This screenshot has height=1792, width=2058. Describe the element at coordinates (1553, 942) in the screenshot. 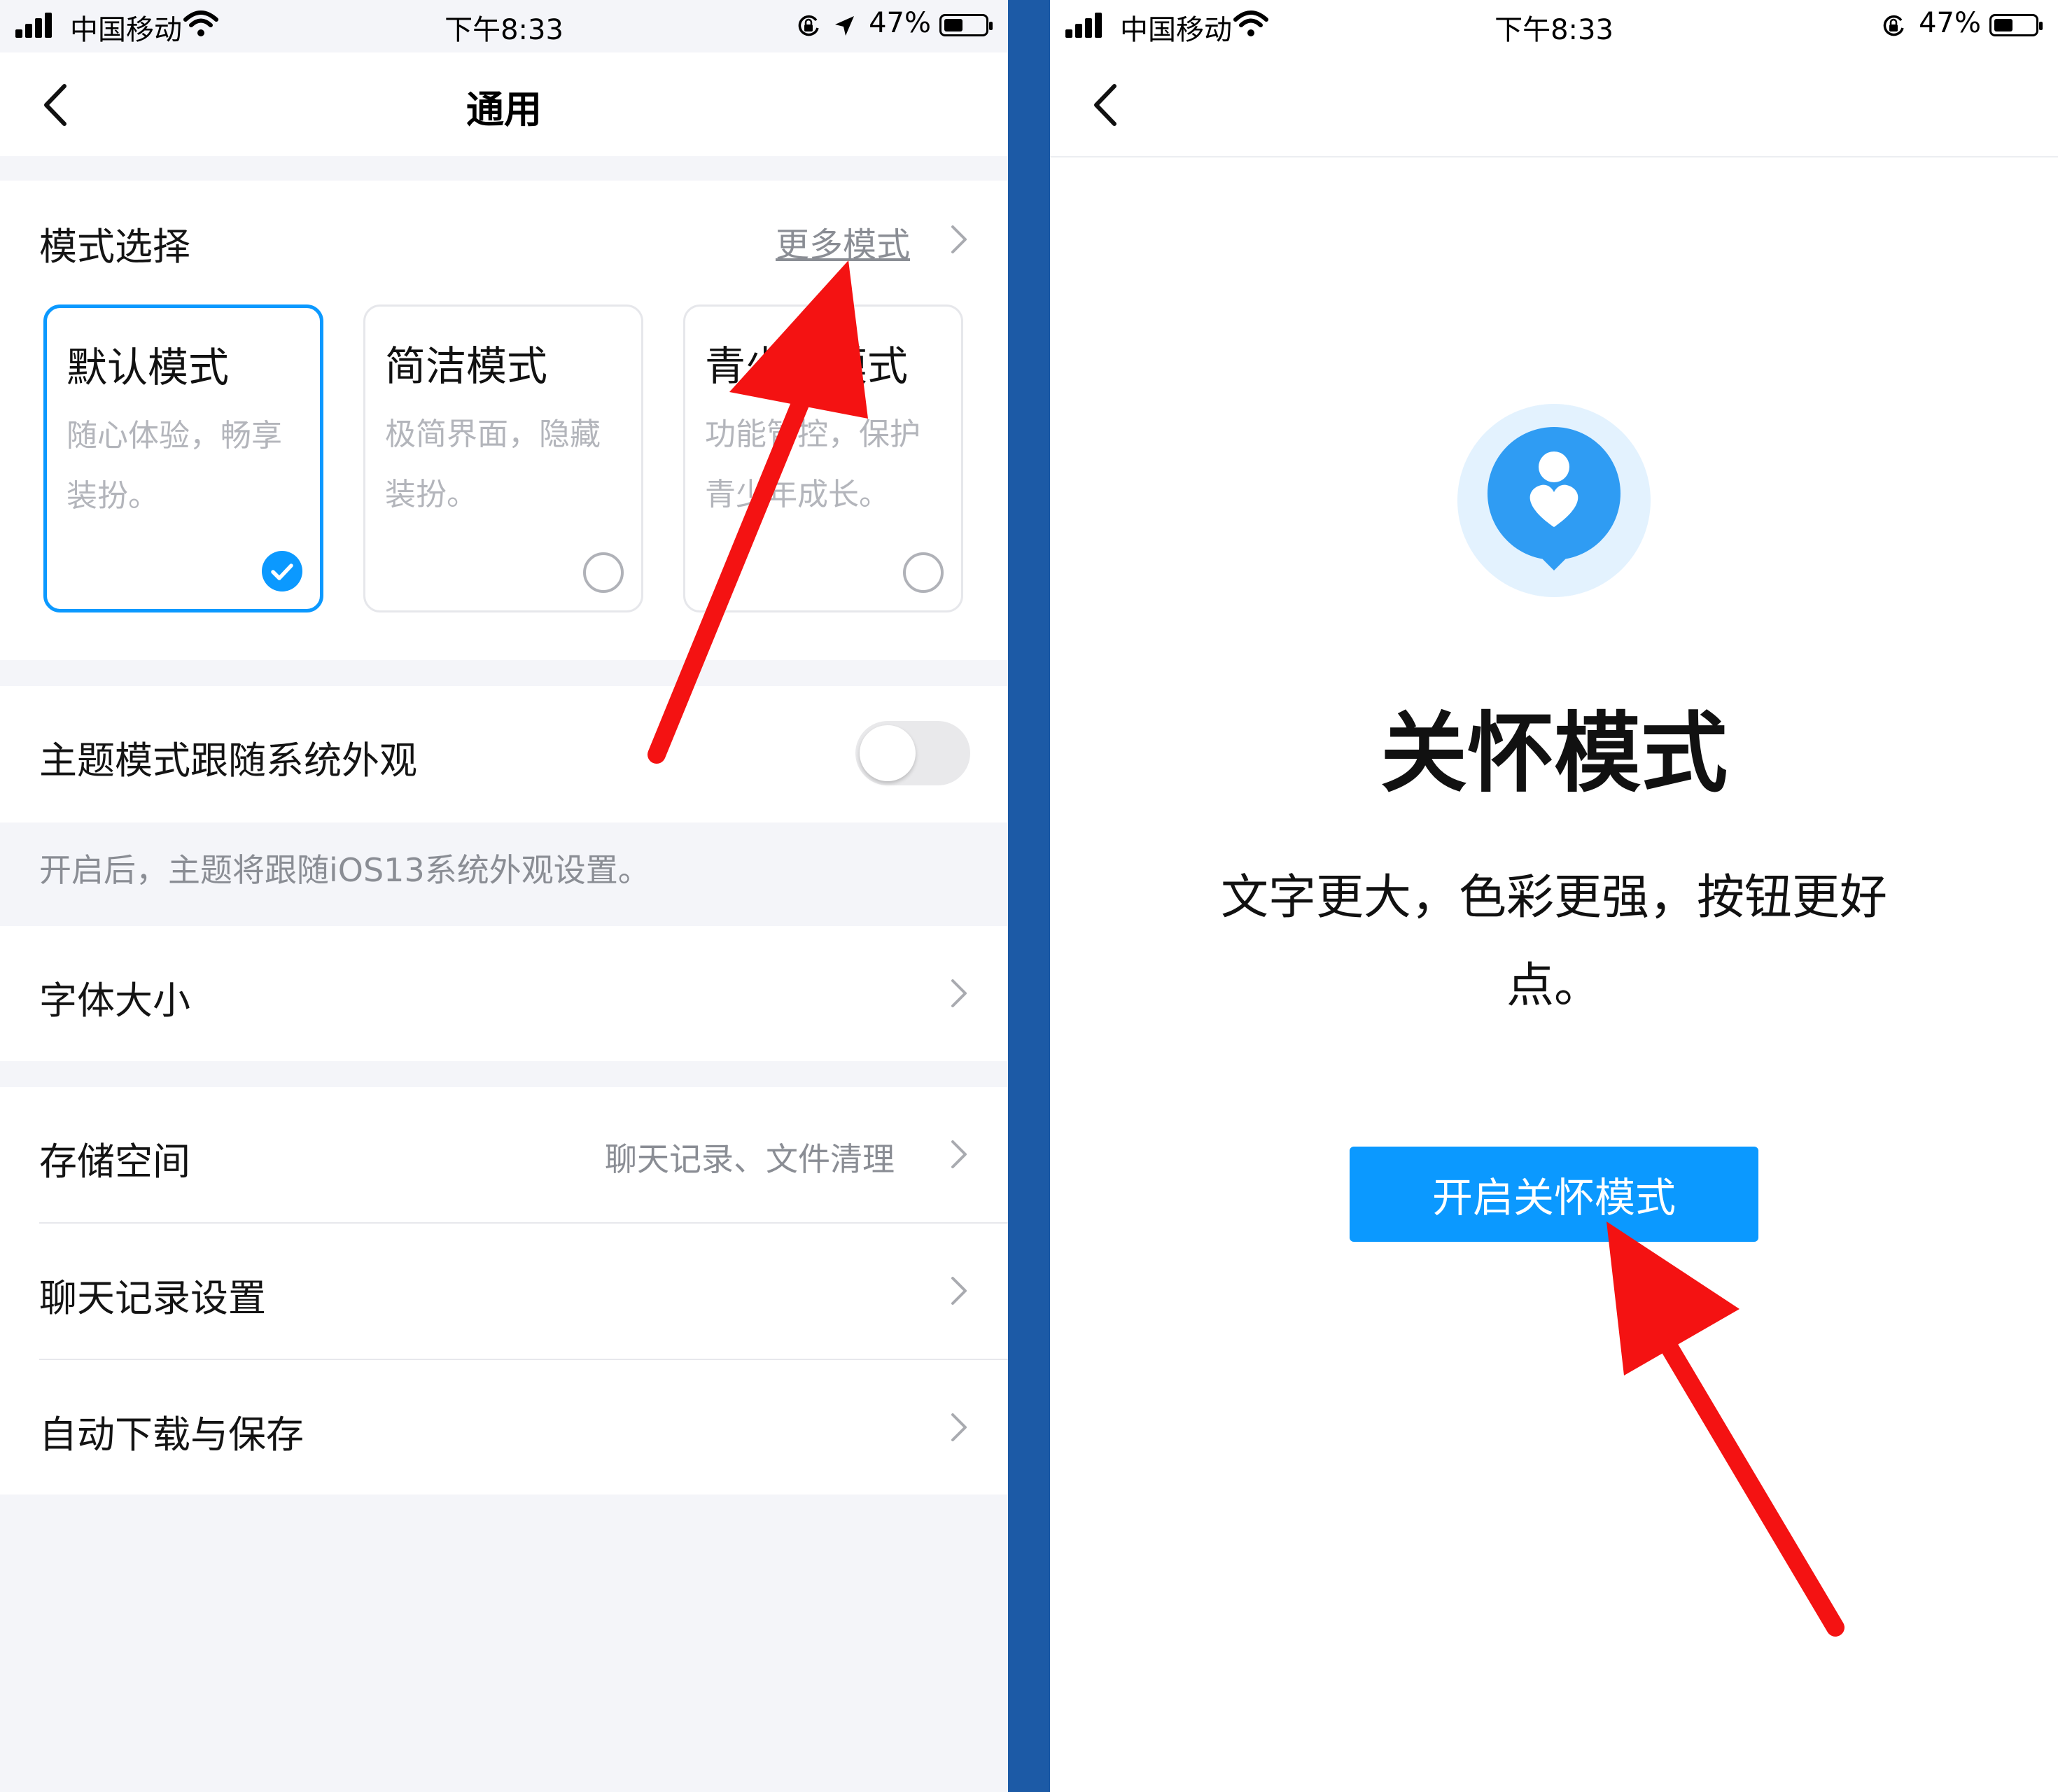

I see `care-mode-description: 文字更大，色彩更强，按钮更好点。` at that location.